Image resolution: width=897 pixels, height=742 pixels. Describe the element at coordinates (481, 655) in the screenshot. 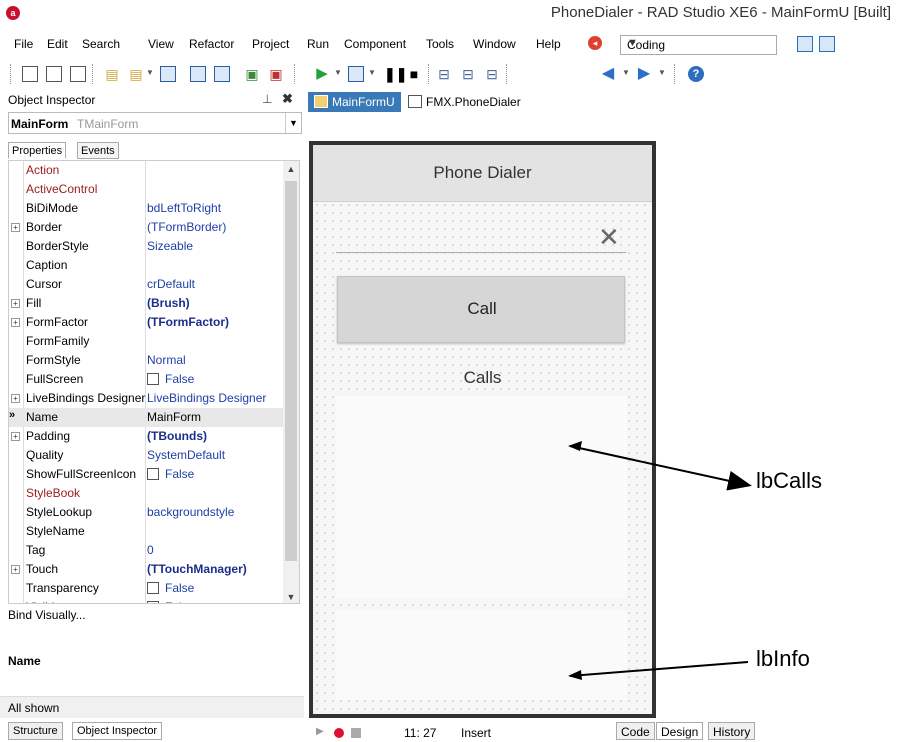

I see `info-listbox` at that location.